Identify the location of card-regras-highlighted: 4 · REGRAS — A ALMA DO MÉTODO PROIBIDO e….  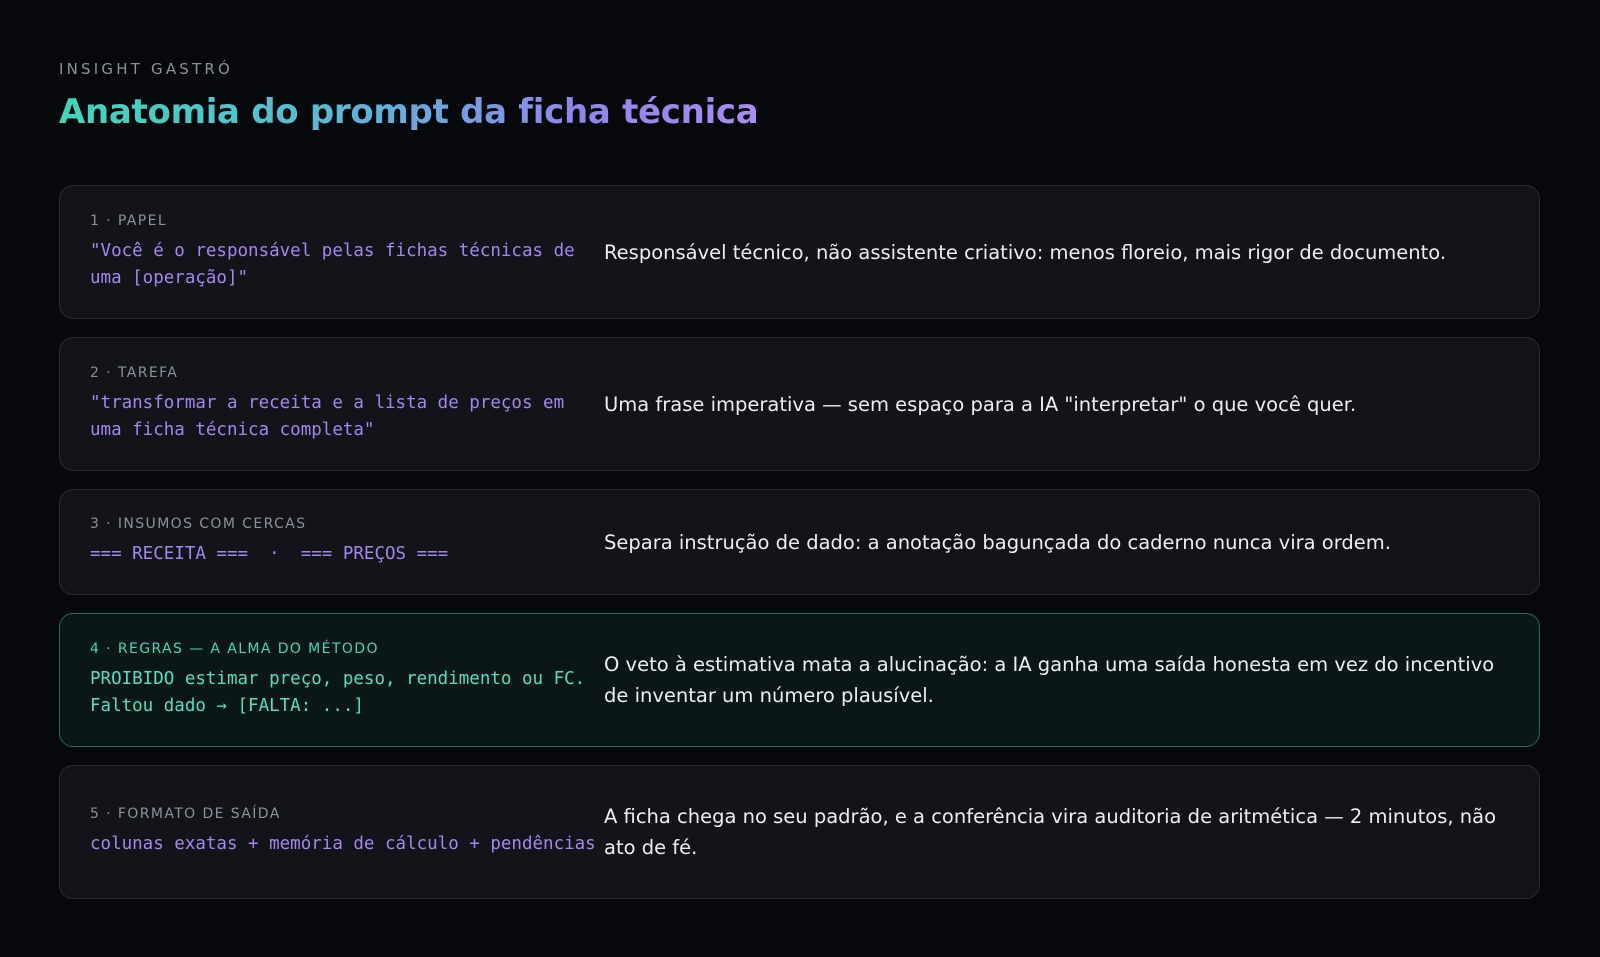
(799, 680).